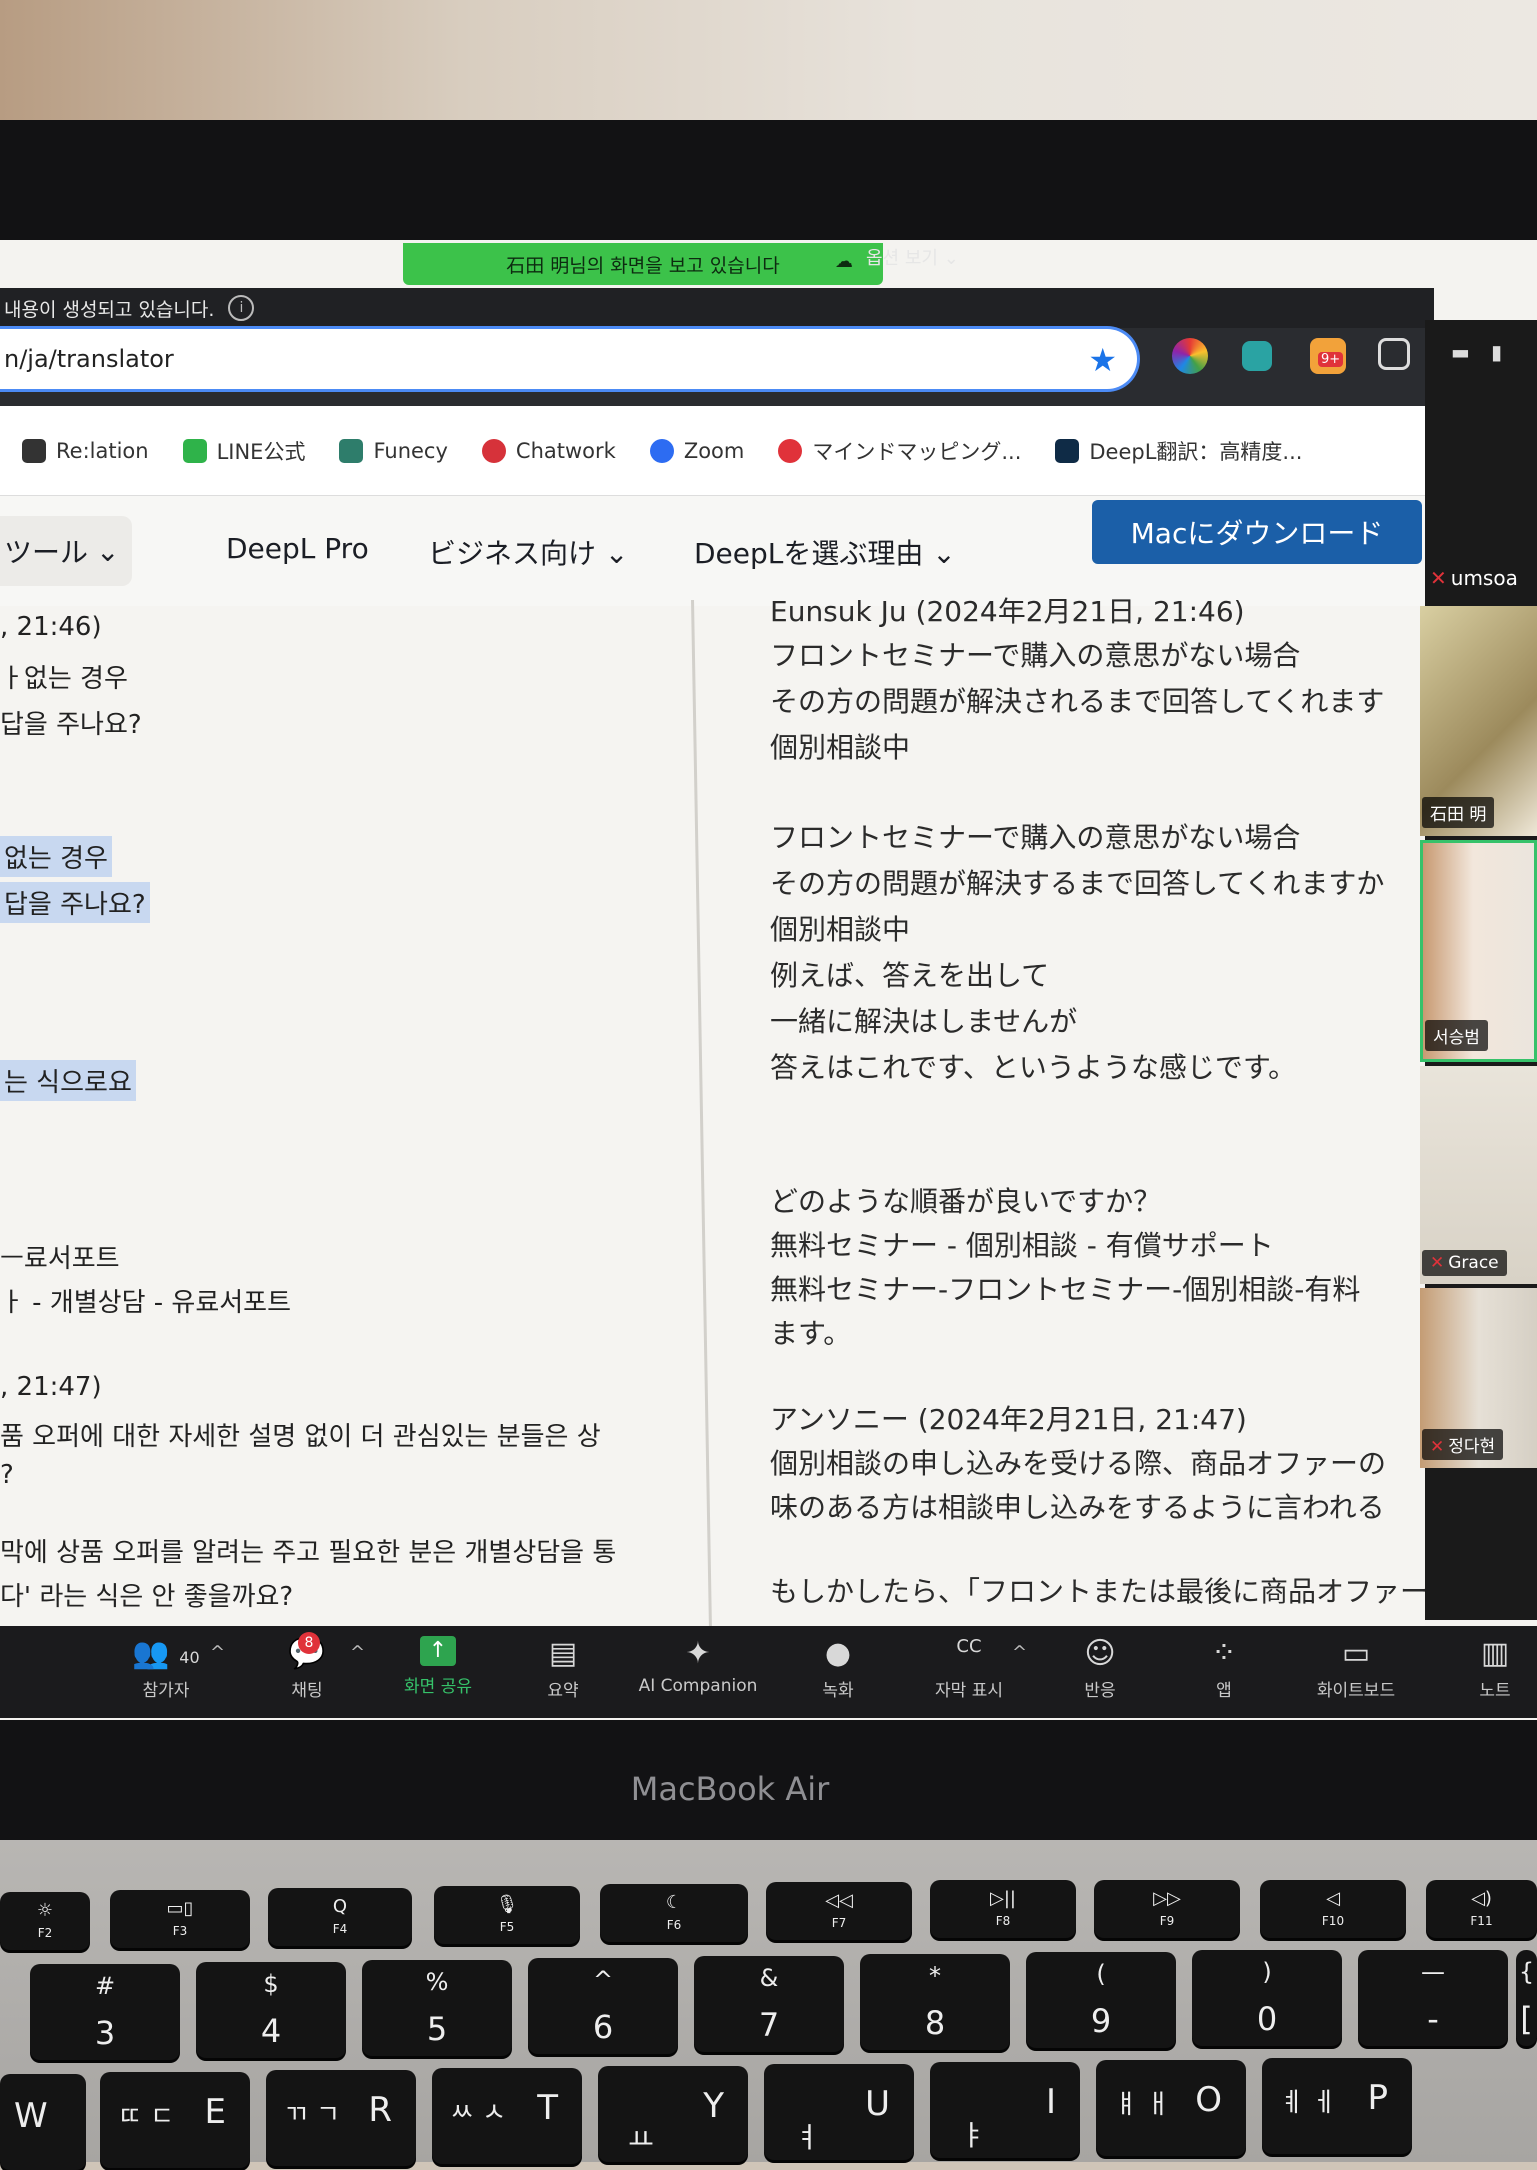  Describe the element at coordinates (1190, 356) in the screenshot. I see `color-picker-extension-icon` at that location.